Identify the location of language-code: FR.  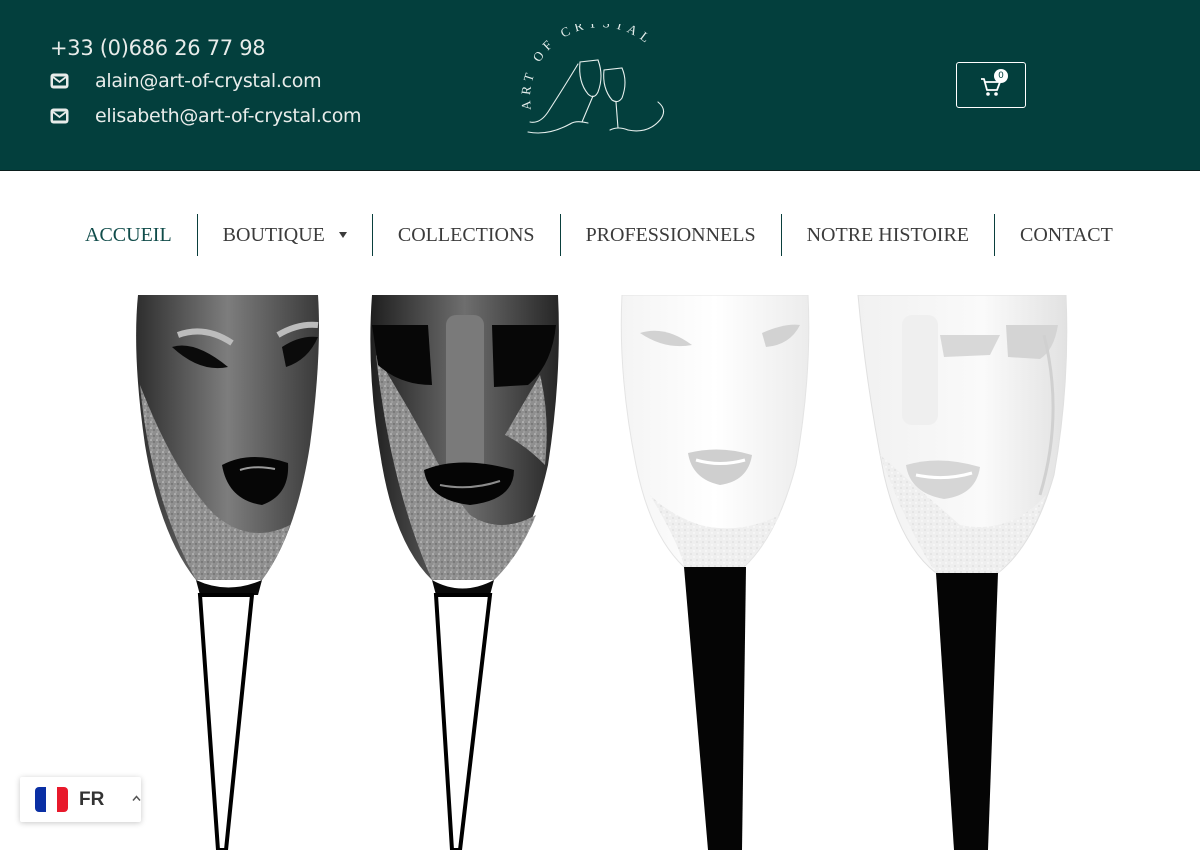
(92, 799).